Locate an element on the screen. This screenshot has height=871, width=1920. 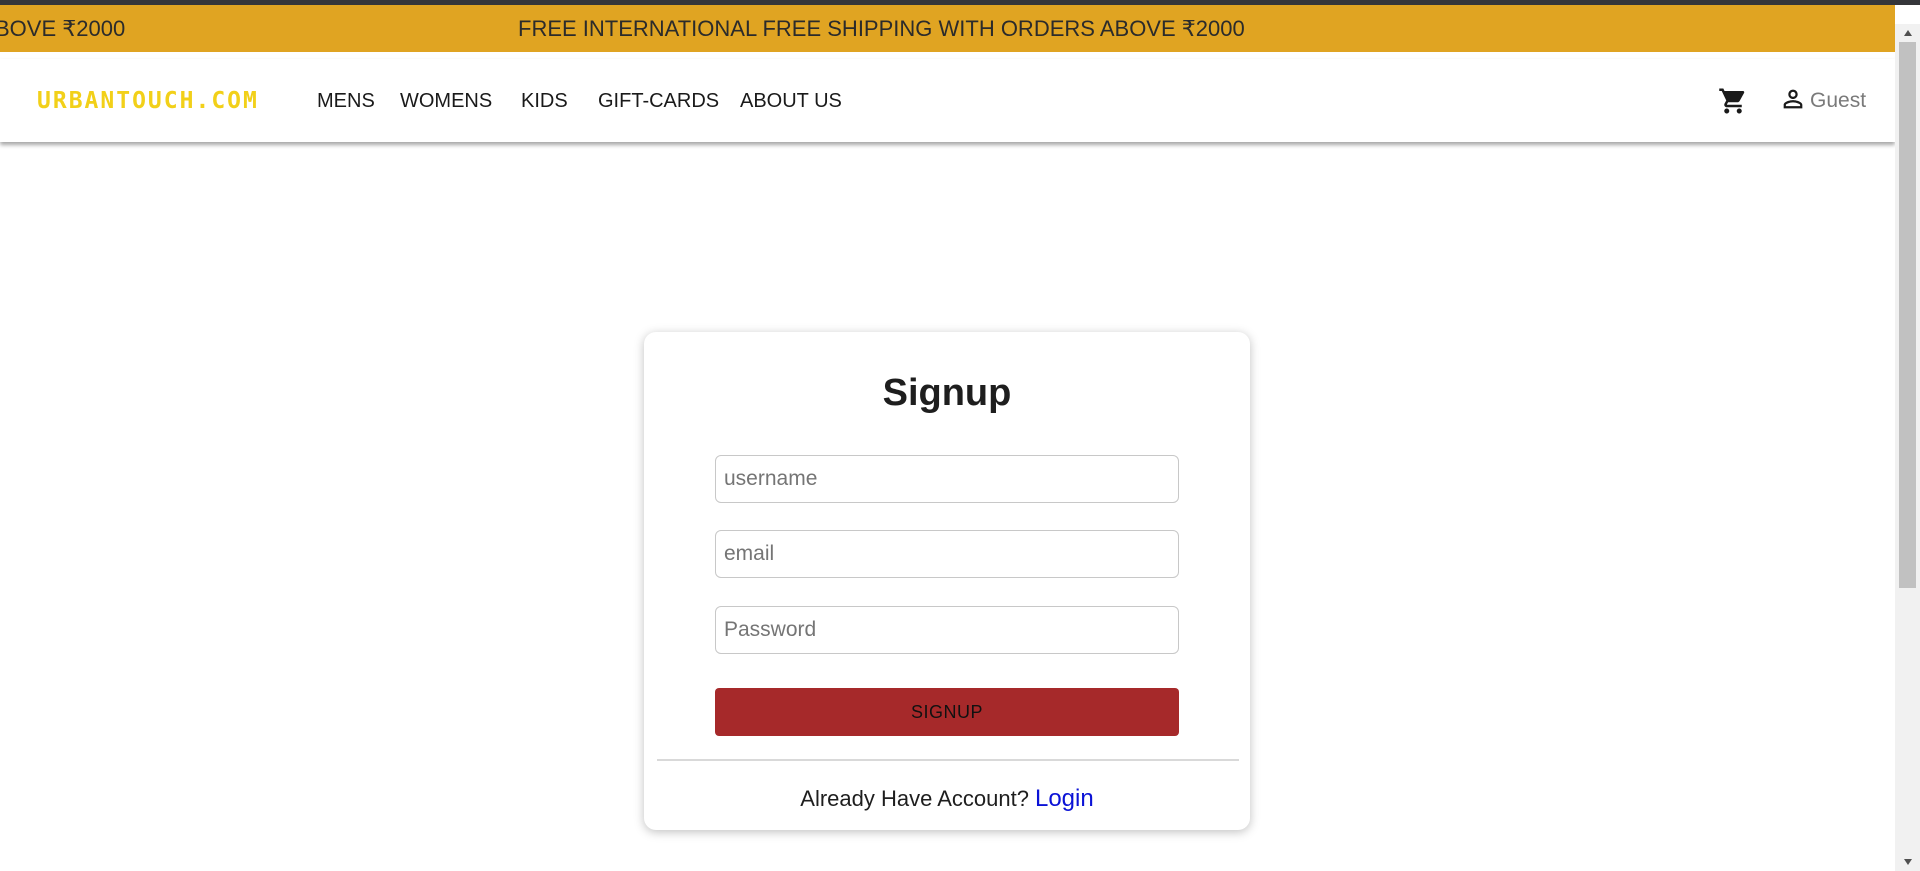
scrollbar-thumb is located at coordinates (1907, 315).